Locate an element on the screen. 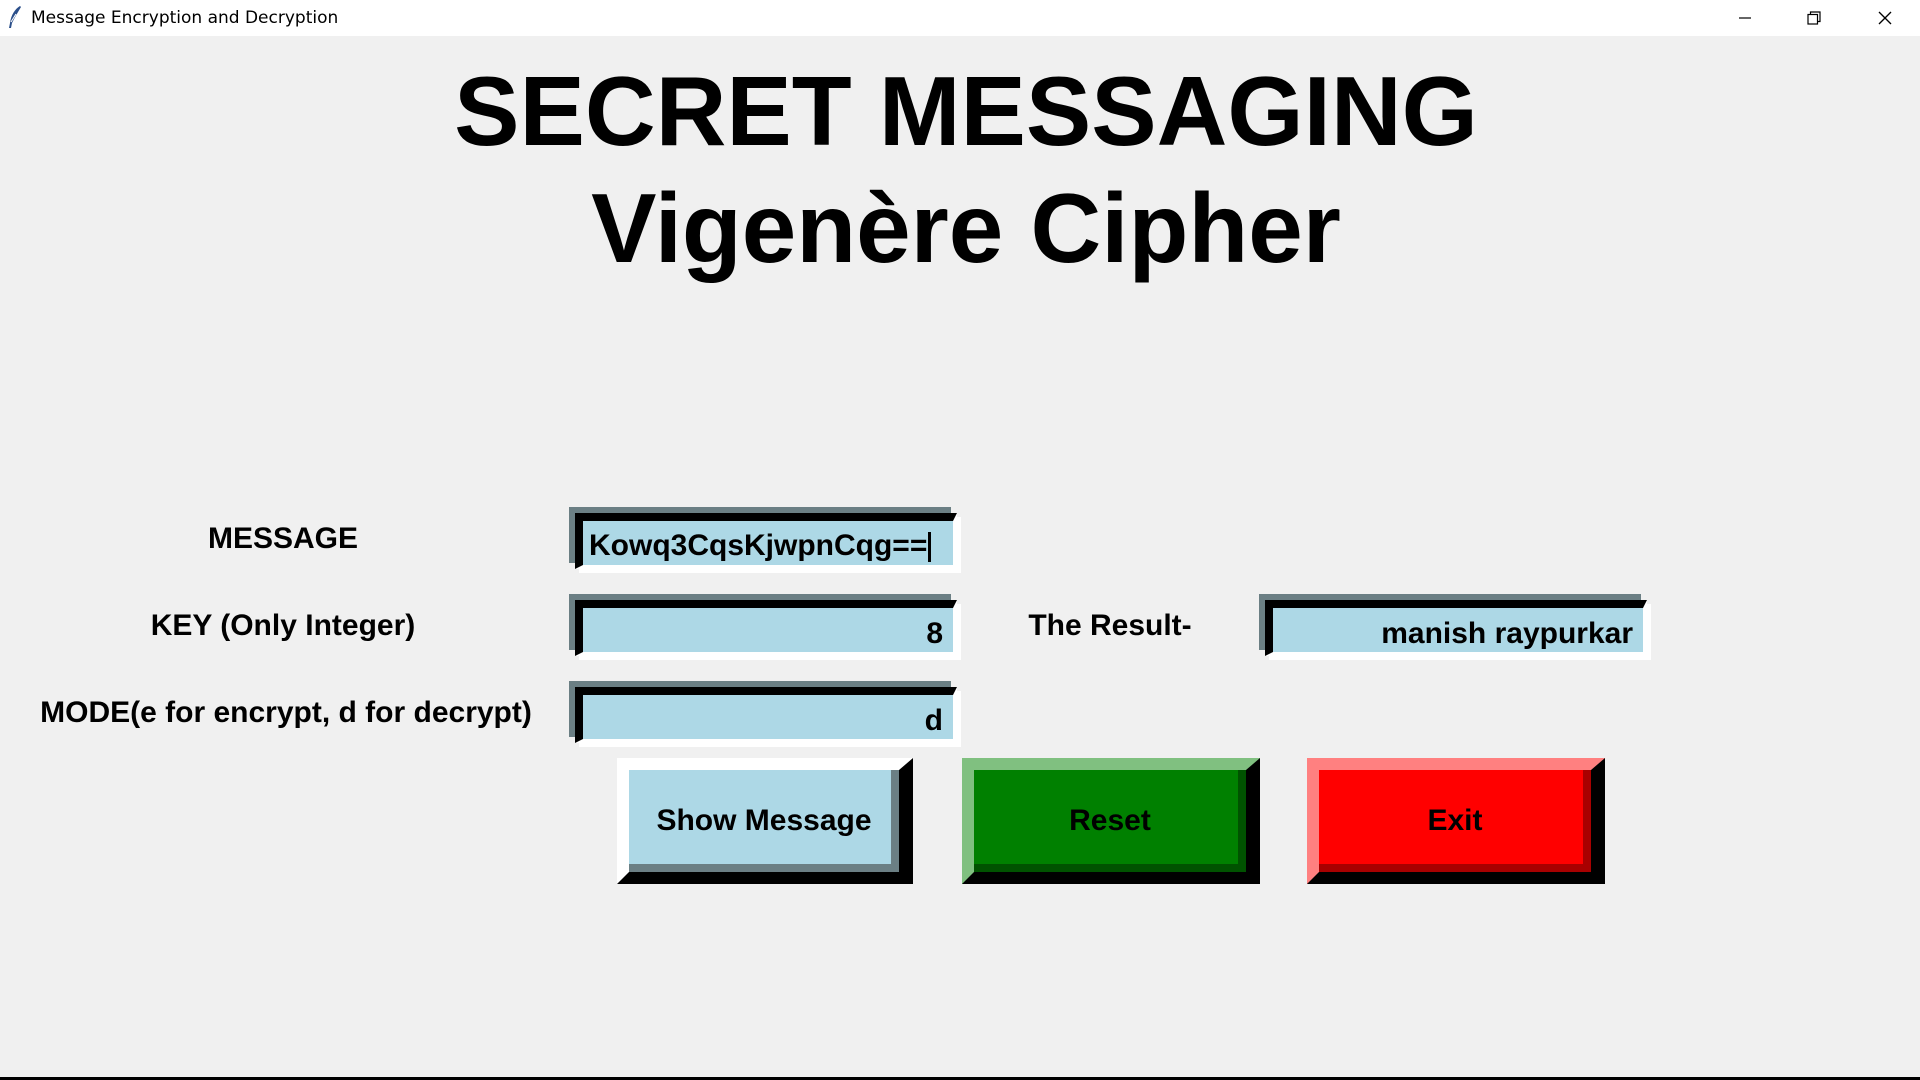 The height and width of the screenshot is (1080, 1920). text-caret is located at coordinates (930, 547).